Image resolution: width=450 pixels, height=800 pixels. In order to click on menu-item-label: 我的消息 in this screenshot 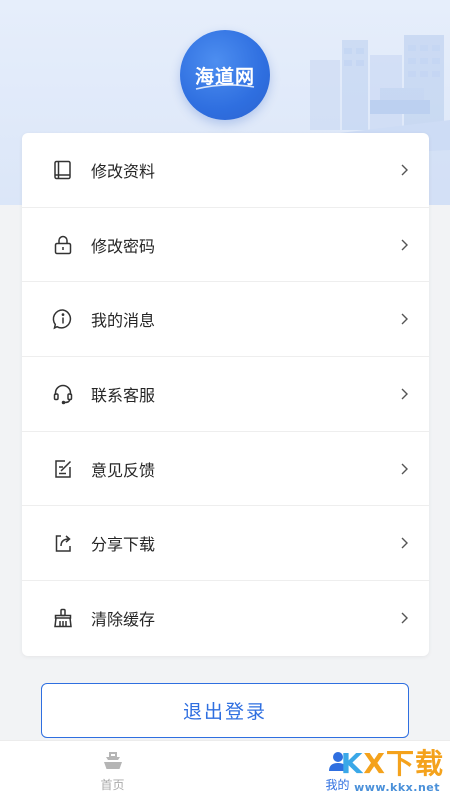, I will do `click(123, 321)`.